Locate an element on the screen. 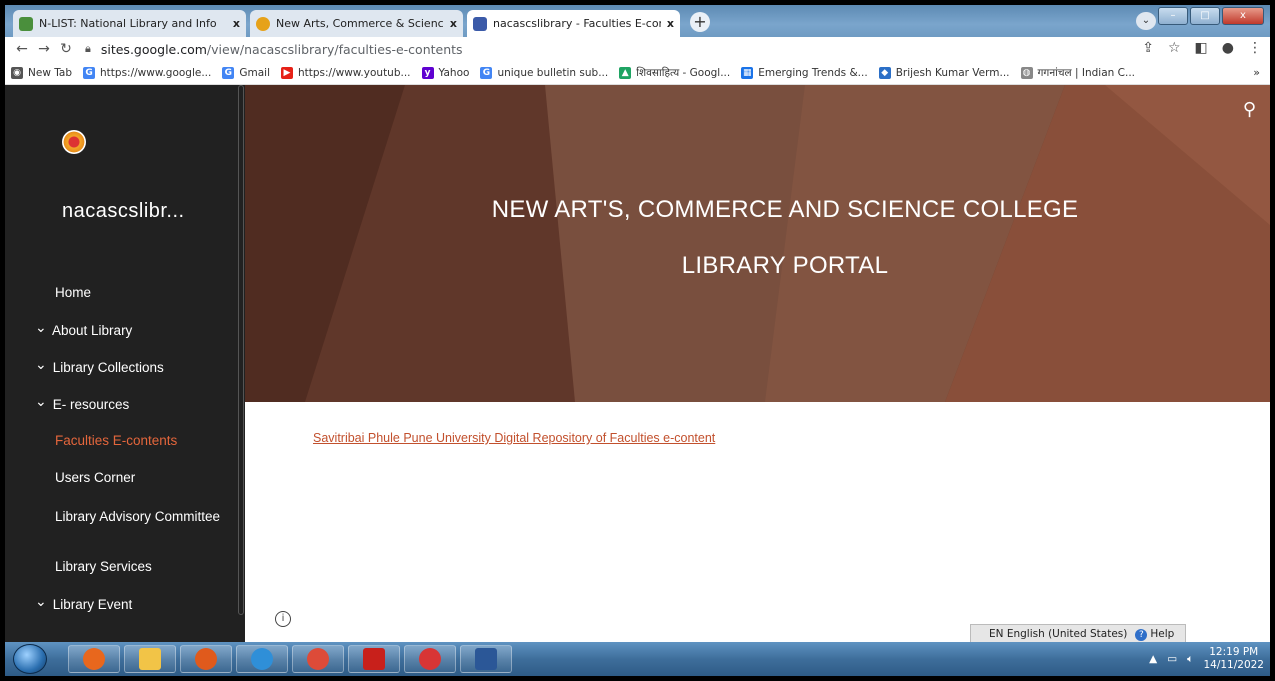 This screenshot has width=1275, height=681. taskbar-word is located at coordinates (486, 659).